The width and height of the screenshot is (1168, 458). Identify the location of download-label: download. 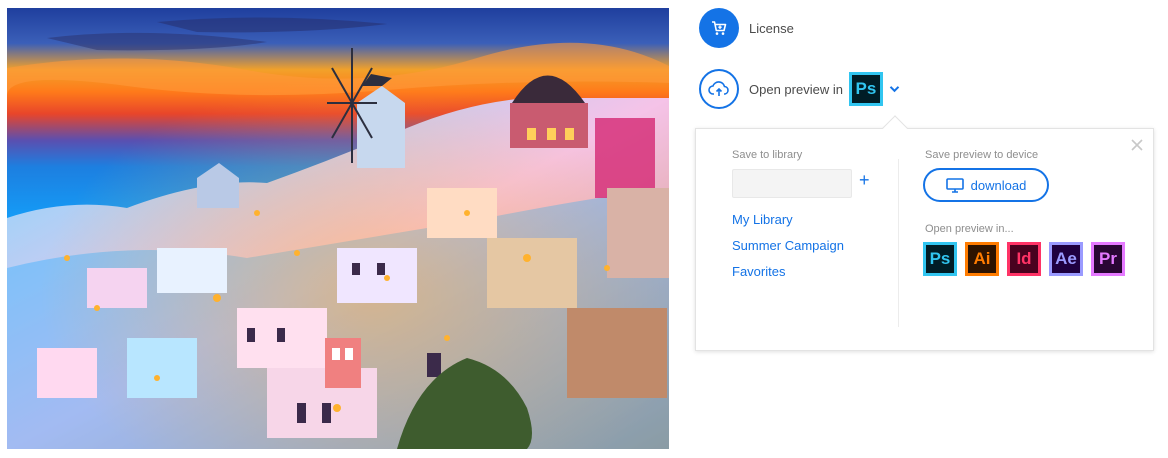
(998, 185).